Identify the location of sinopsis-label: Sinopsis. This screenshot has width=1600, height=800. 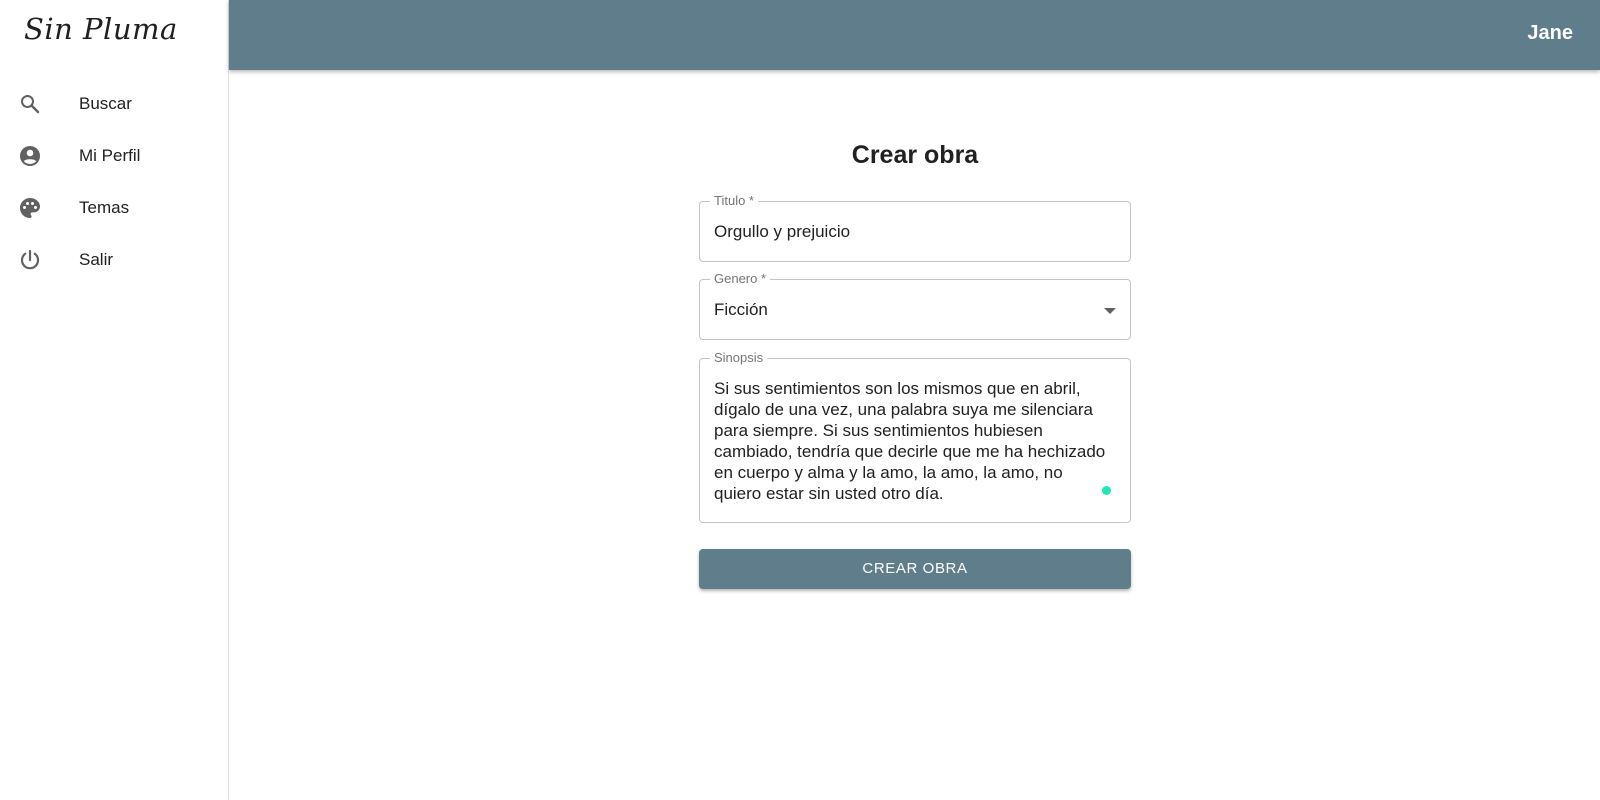
(739, 358).